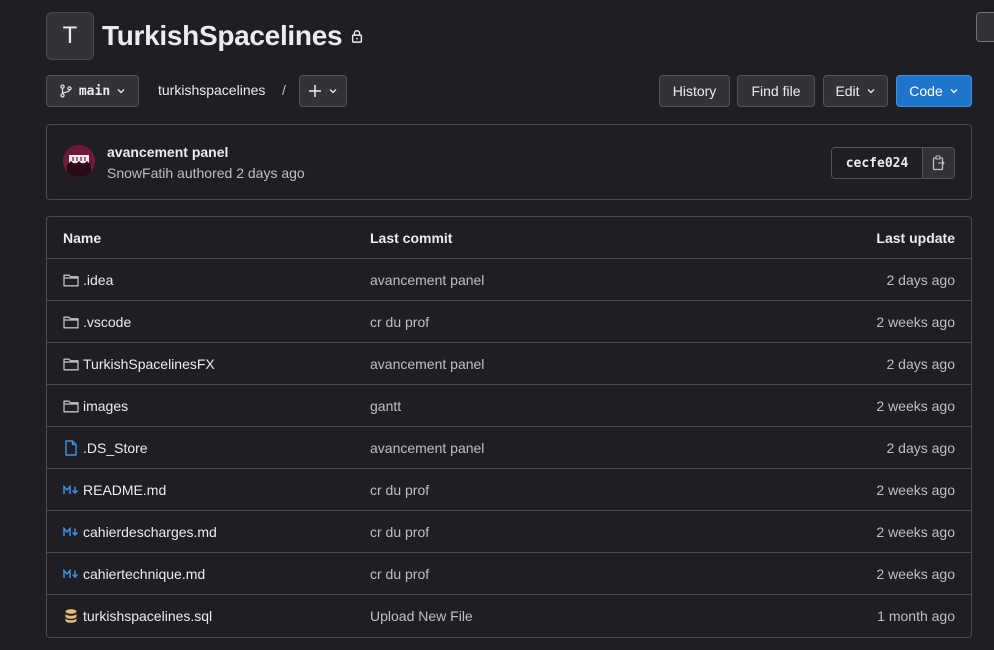 The image size is (994, 650). I want to click on edit-button: Edit, so click(855, 91).